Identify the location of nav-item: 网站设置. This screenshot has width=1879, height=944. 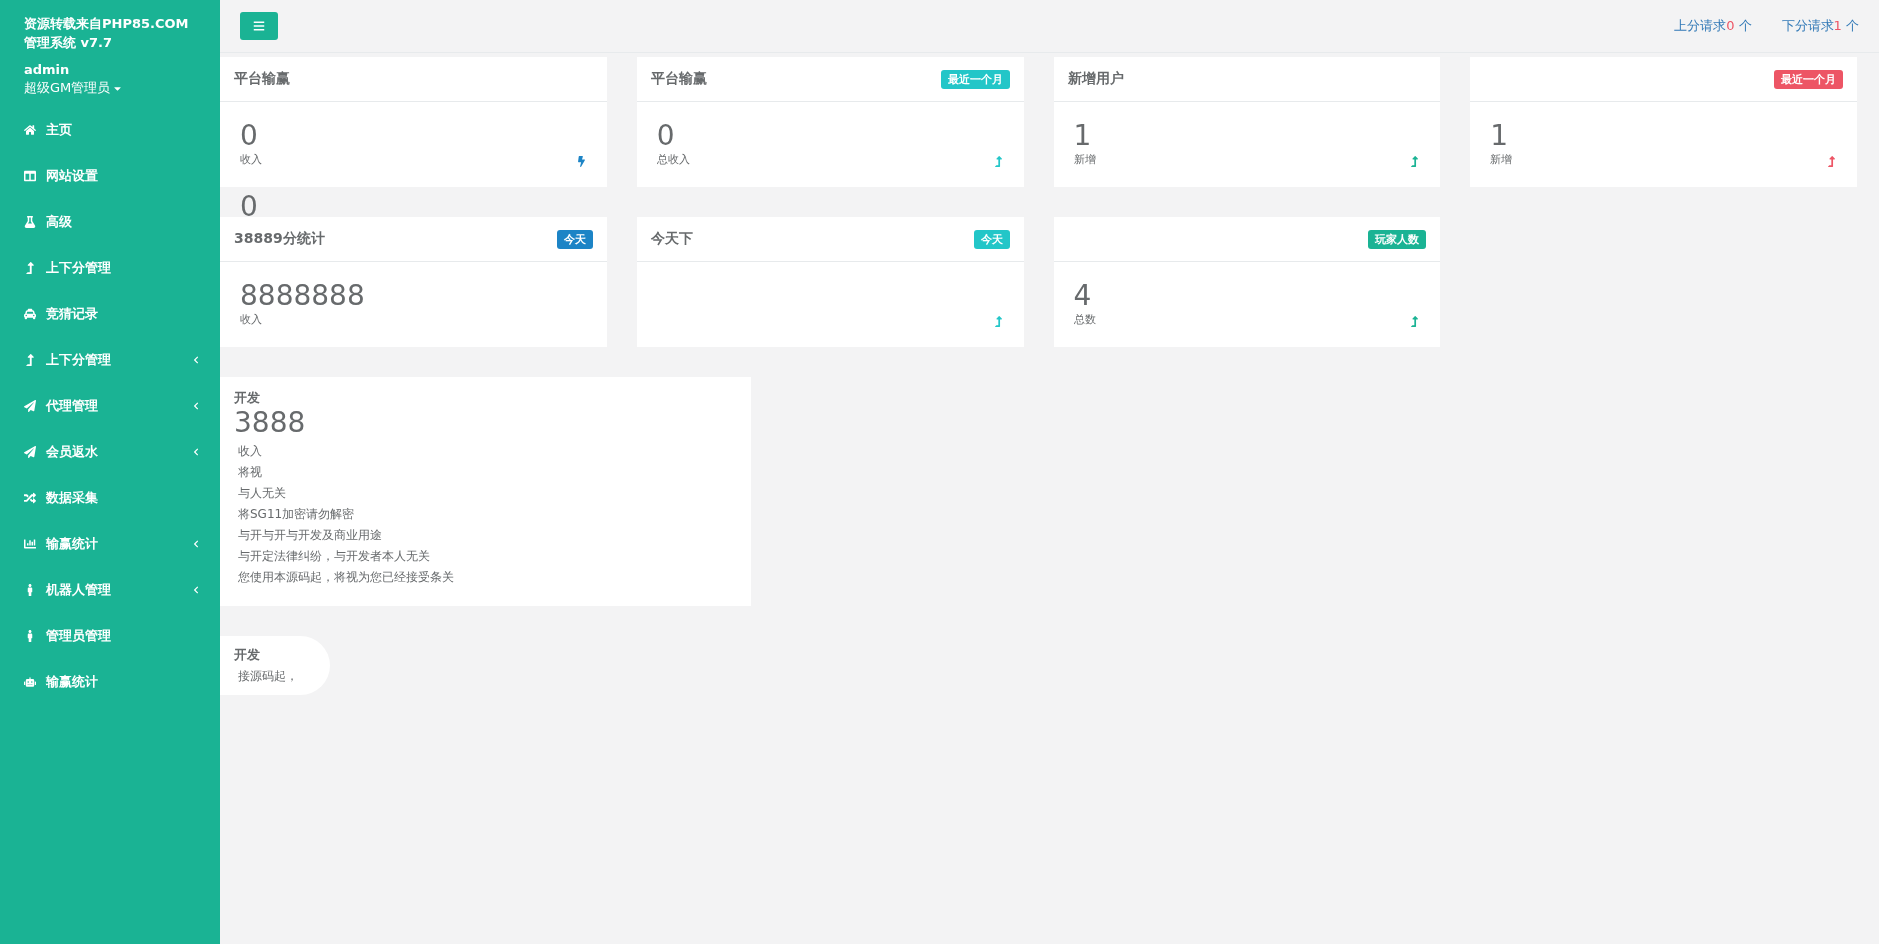
(110, 176).